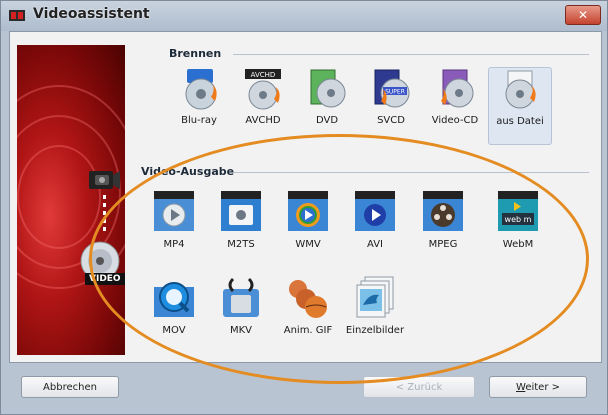 The width and height of the screenshot is (608, 415). Describe the element at coordinates (71, 200) in the screenshot. I see `wizard-sidebar-graphic: VIDEO` at that location.